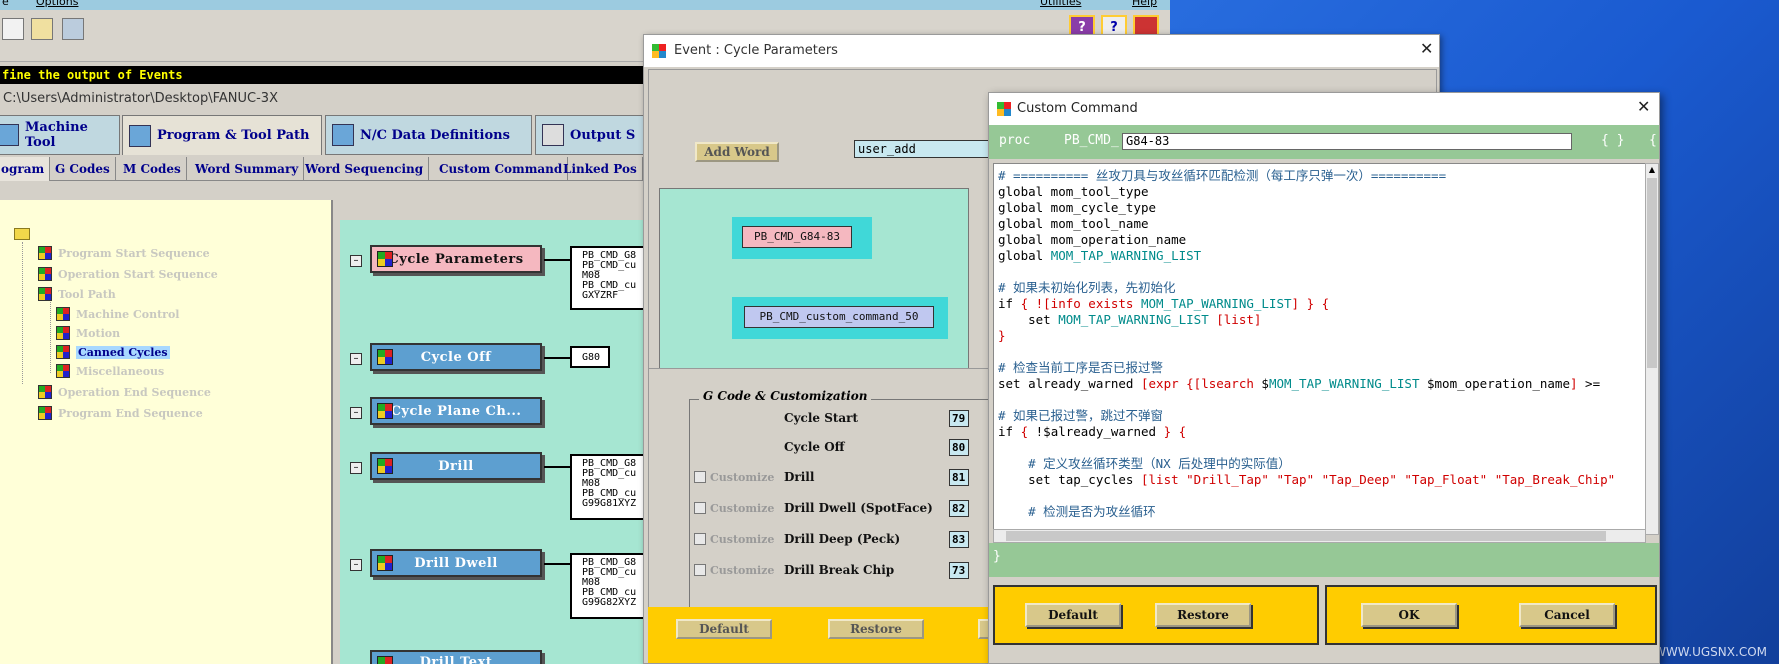 The width and height of the screenshot is (1779, 664). What do you see at coordinates (785, 396) in the screenshot?
I see `gcode-legend: G Code & Customization` at bounding box center [785, 396].